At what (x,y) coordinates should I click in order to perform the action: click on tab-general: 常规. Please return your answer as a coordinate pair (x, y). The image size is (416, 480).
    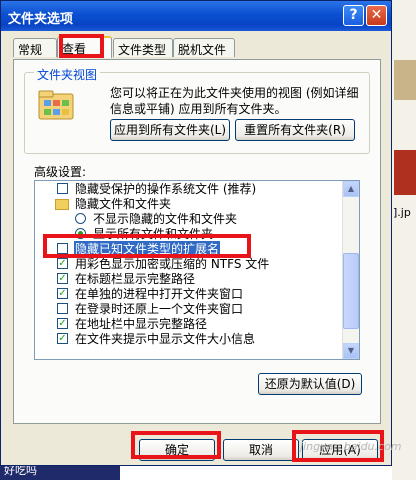
    Looking at the image, I should click on (35, 47).